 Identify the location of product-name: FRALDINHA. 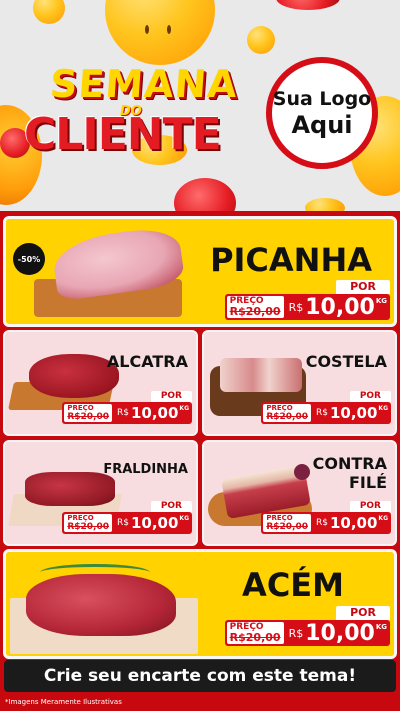
(145, 469).